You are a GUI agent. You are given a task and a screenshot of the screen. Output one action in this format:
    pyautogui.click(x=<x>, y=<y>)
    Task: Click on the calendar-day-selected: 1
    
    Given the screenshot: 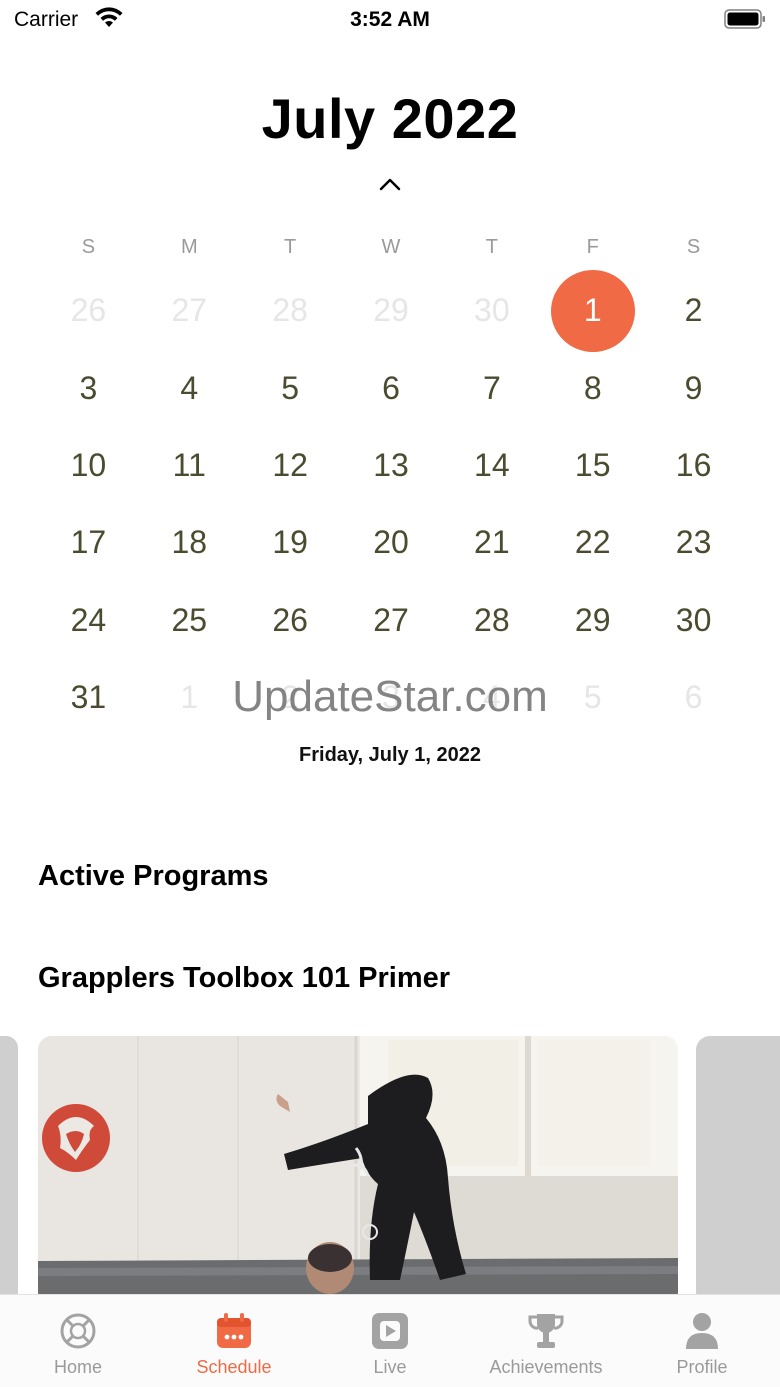 What is the action you would take?
    pyautogui.click(x=592, y=310)
    